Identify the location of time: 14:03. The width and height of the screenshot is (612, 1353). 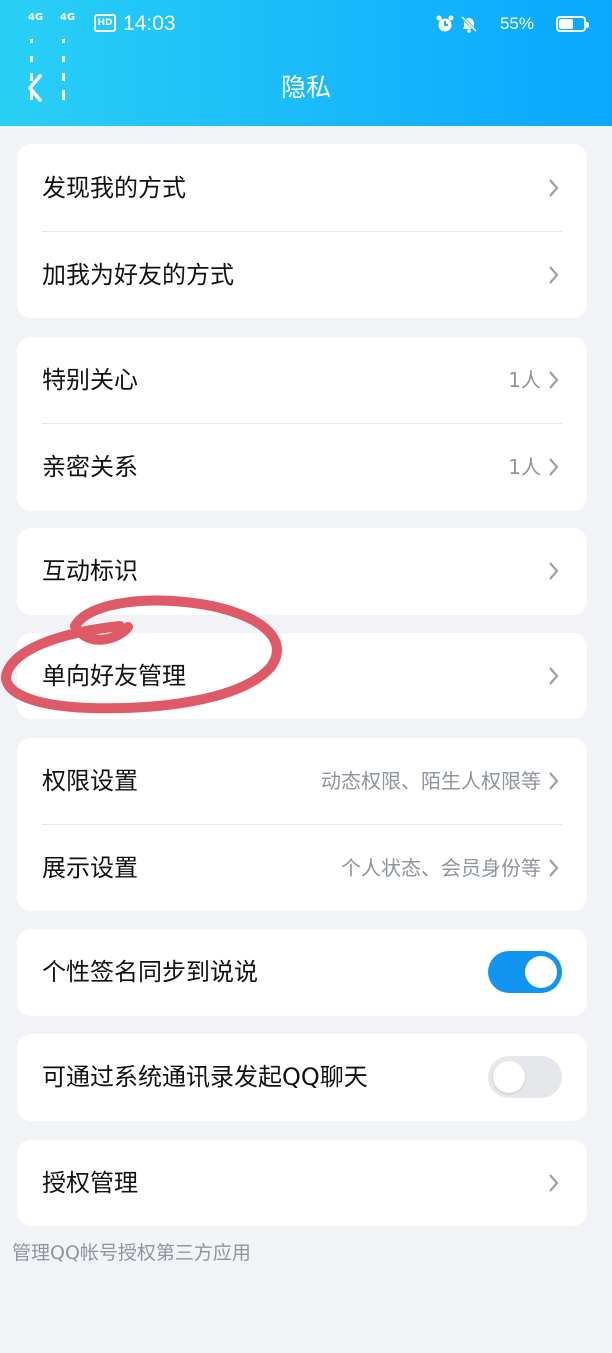
(149, 23).